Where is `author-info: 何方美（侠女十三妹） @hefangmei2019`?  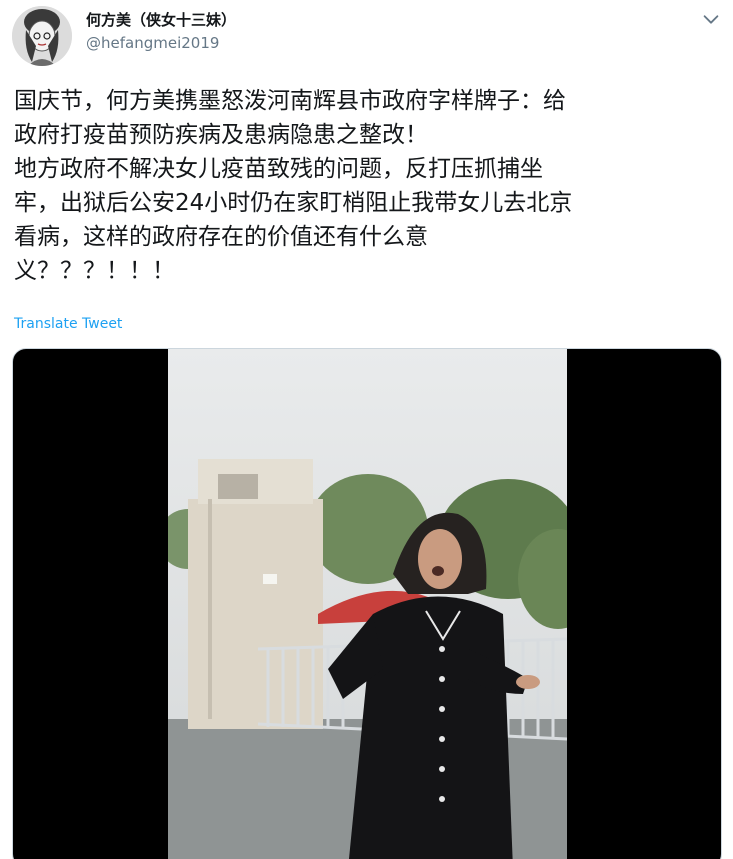 author-info: 何方美（侠女十三妹） @hefangmei2019 is located at coordinates (161, 32).